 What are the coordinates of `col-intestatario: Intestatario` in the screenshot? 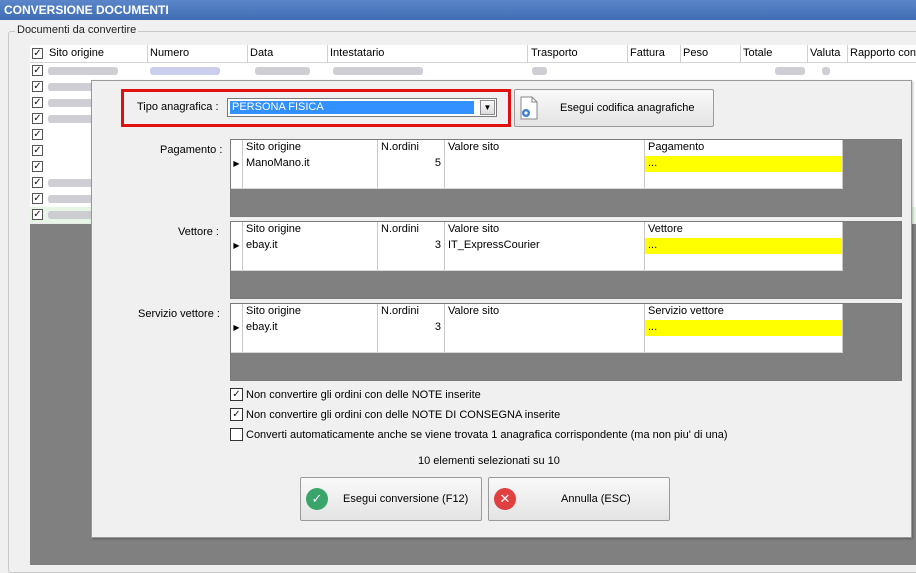 It's located at (357, 53).